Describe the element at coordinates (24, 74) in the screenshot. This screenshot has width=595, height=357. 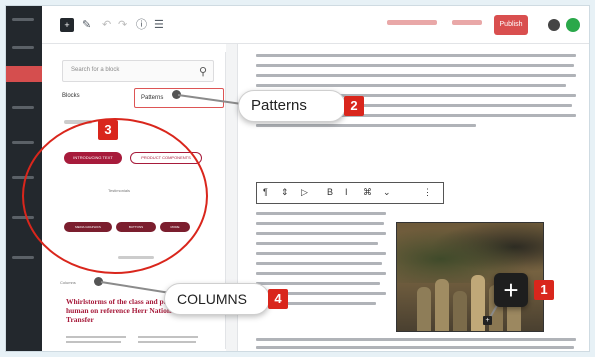
I see `admin-menu-item-active` at that location.